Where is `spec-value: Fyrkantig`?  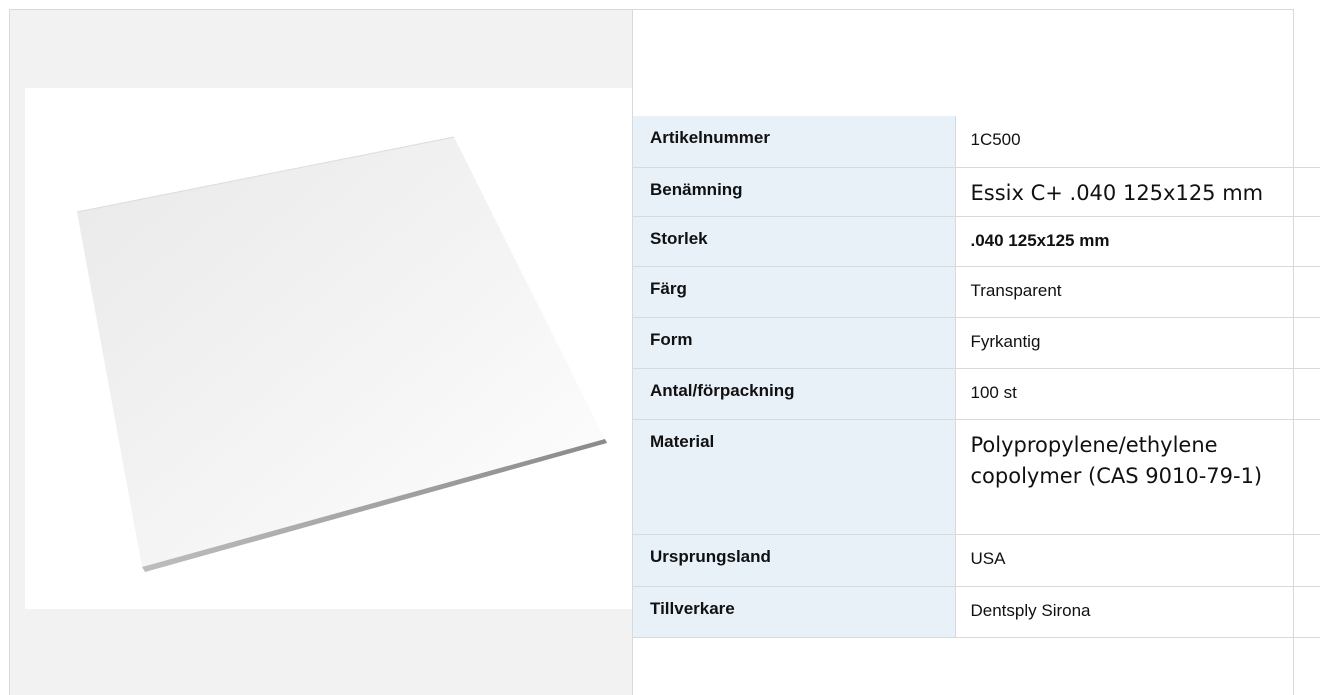
spec-value: Fyrkantig is located at coordinates (1137, 343).